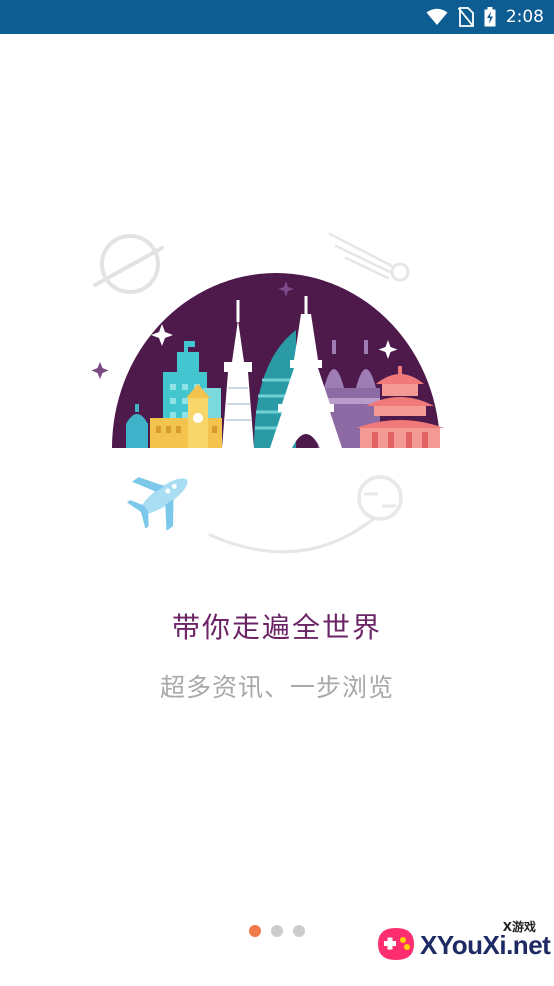 This screenshot has height=986, width=554. What do you see at coordinates (380, 498) in the screenshot?
I see `small-planet-icon` at bounding box center [380, 498].